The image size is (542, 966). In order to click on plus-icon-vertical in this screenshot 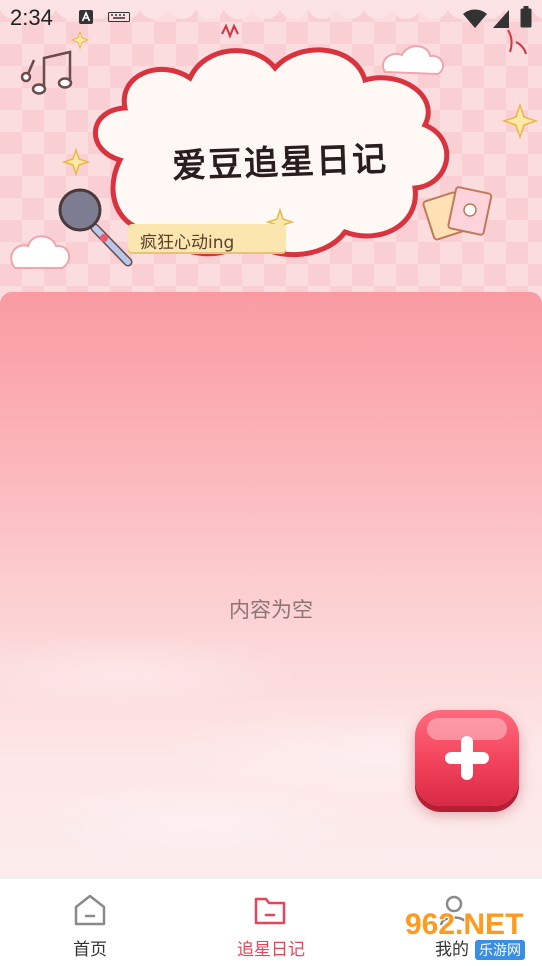, I will do `click(467, 758)`.